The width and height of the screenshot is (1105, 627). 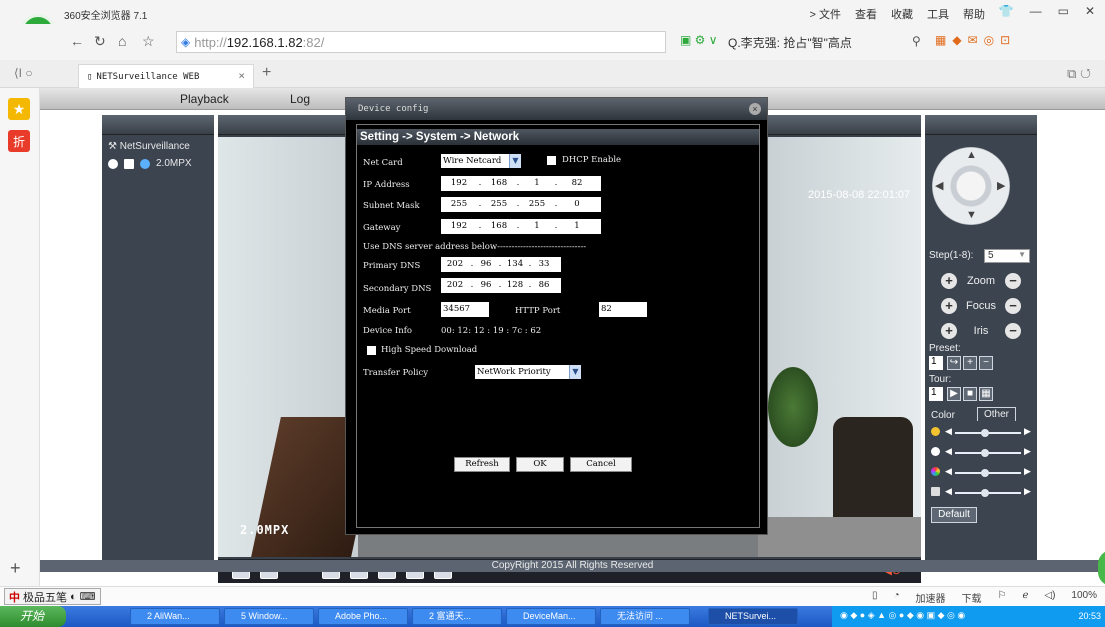 What do you see at coordinates (482, 464) in the screenshot?
I see `refresh-button: Refresh` at bounding box center [482, 464].